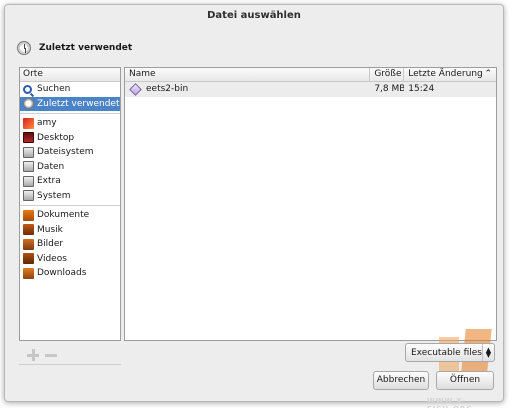 The image size is (512, 408). I want to click on pictures-folder-icon, so click(28, 244).